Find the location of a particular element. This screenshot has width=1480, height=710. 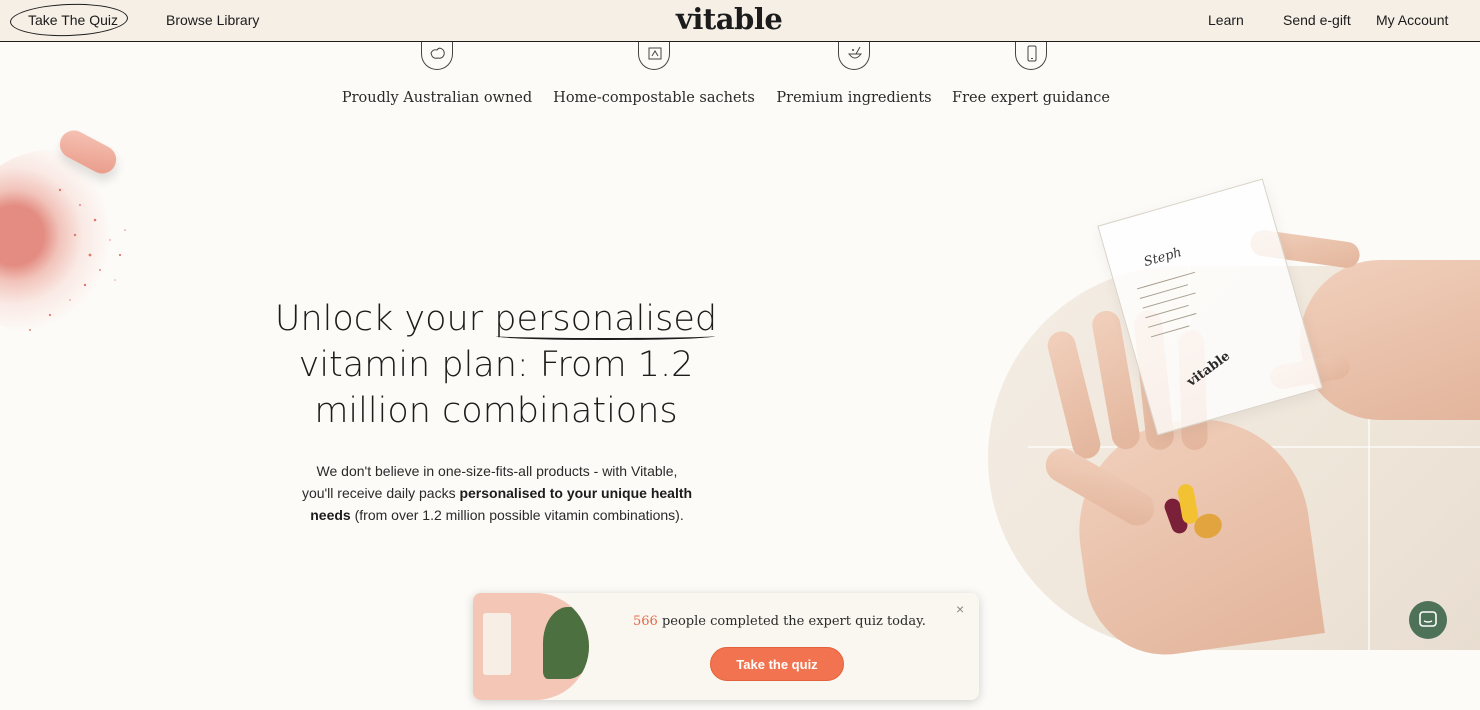

send-egift-link: Send e-gift is located at coordinates (1317, 20).